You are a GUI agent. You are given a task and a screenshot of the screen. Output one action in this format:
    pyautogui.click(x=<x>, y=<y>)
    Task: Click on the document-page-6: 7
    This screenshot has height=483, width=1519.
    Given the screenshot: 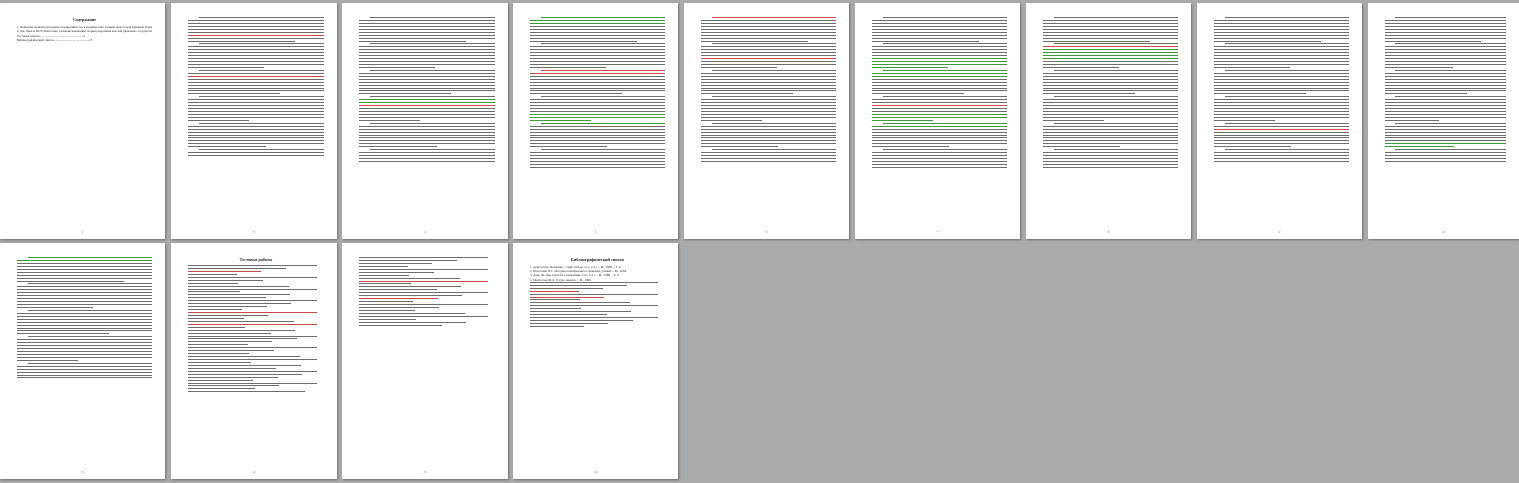 What is the action you would take?
    pyautogui.click(x=937, y=121)
    